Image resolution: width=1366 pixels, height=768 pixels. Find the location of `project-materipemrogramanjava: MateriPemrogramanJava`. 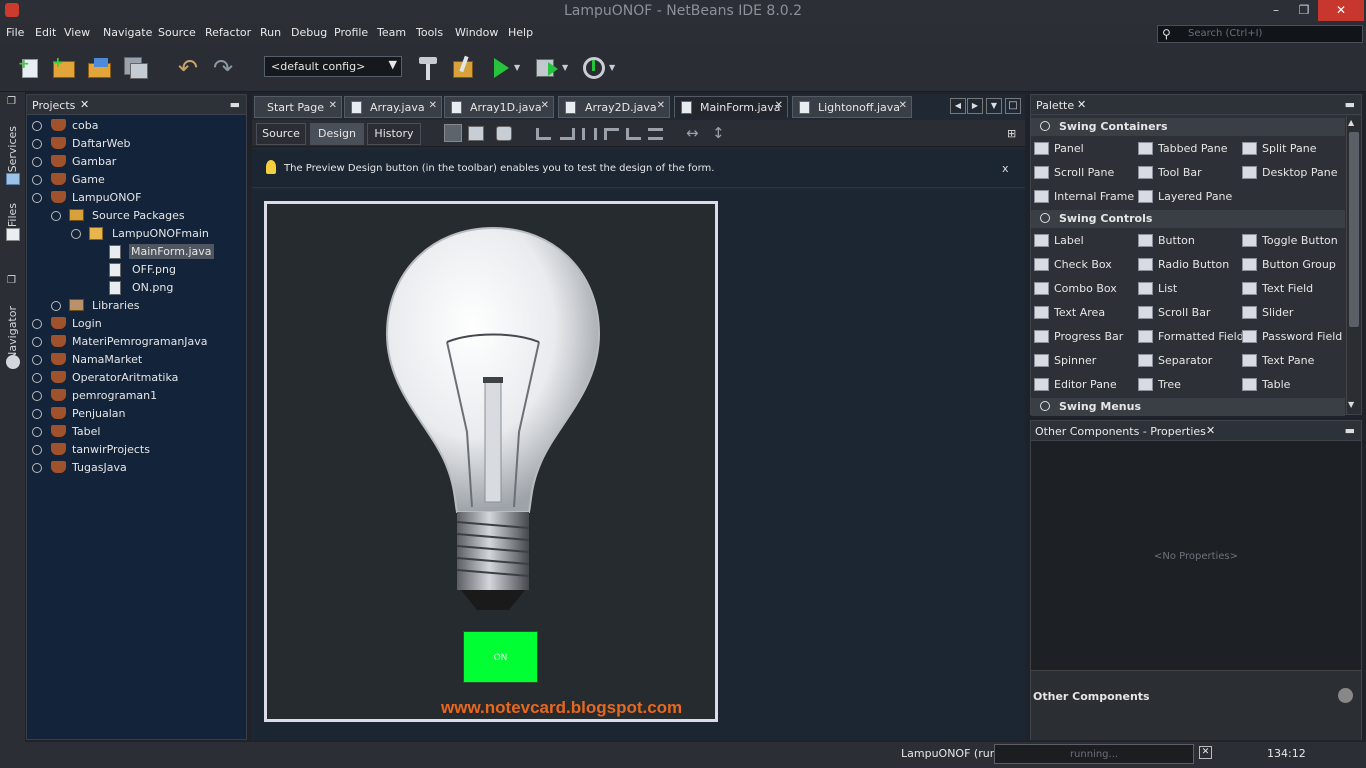

project-materipemrogramanjava: MateriPemrogramanJava is located at coordinates (136, 342).